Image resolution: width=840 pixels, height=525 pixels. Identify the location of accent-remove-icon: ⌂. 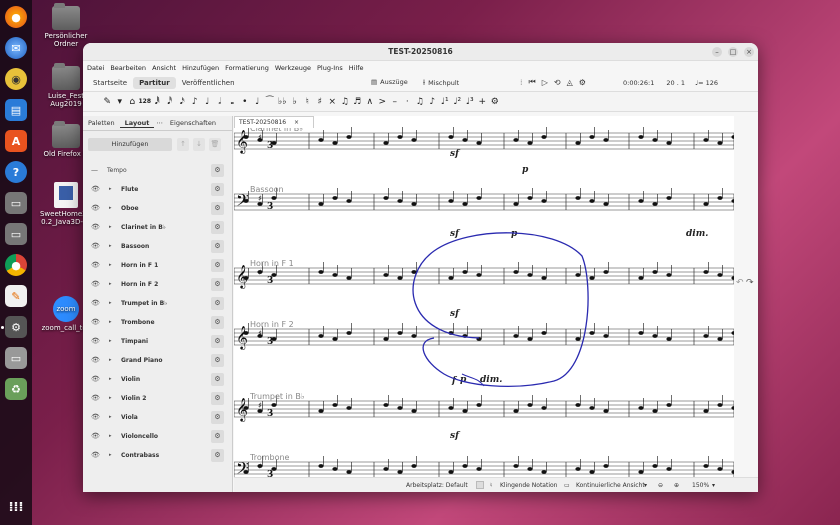
(132, 102).